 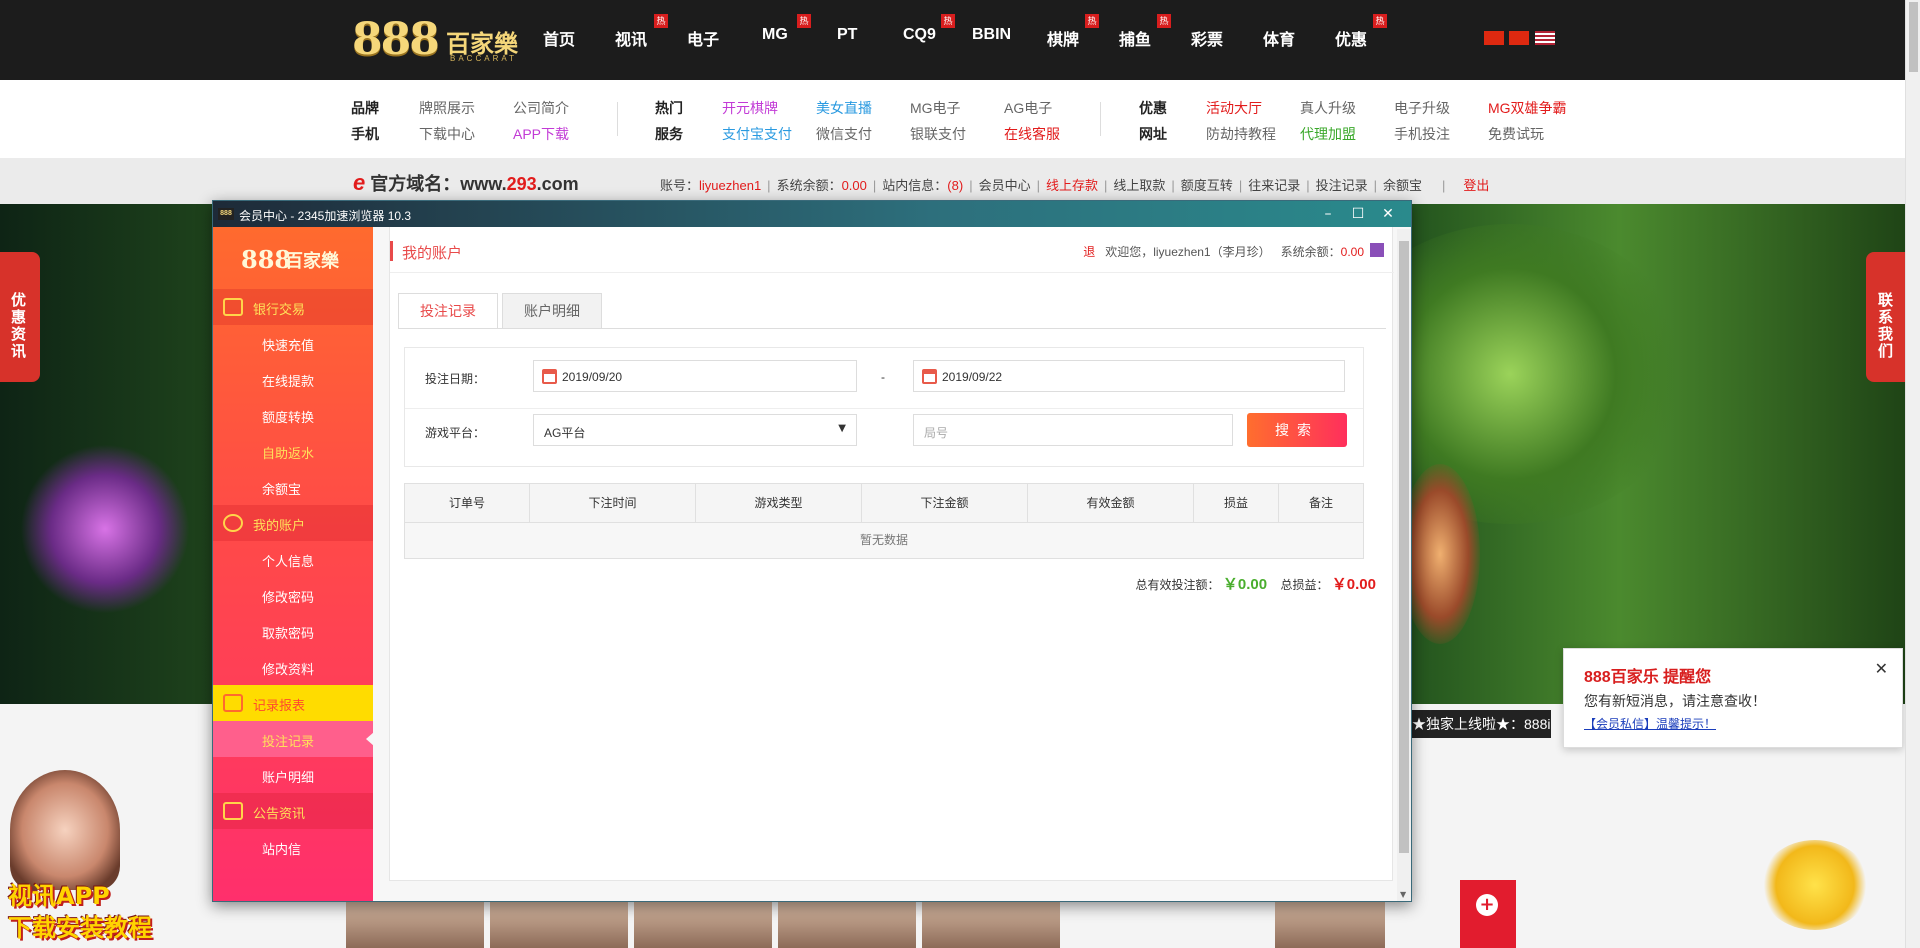 What do you see at coordinates (1527, 108) in the screenshot?
I see `subnav-mg-contest: MG双雄争霸` at bounding box center [1527, 108].